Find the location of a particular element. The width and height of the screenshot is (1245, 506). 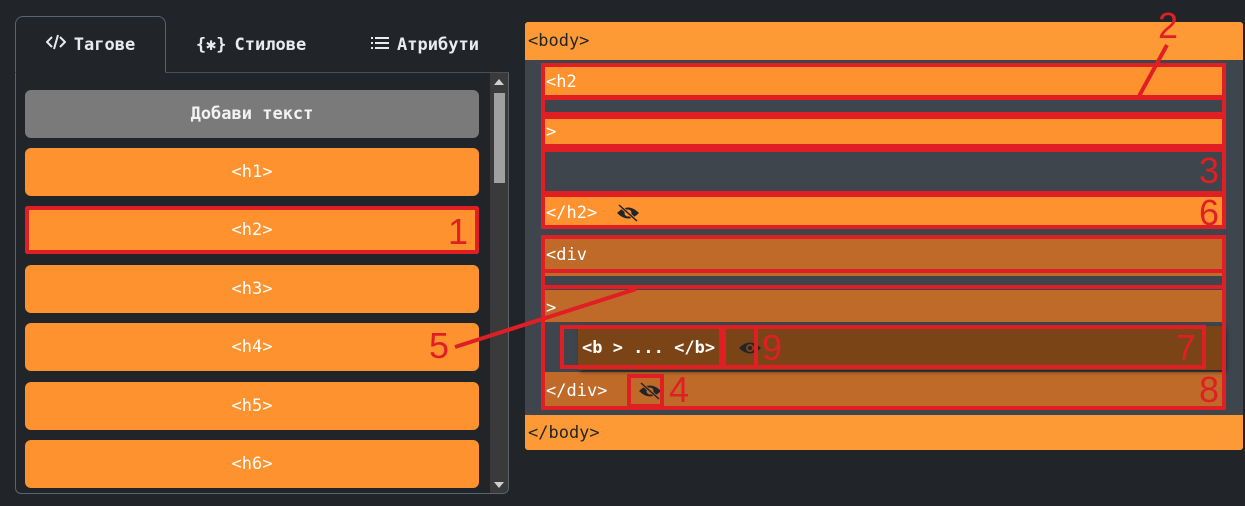

annotation-2: 2 is located at coordinates (1168, 25).